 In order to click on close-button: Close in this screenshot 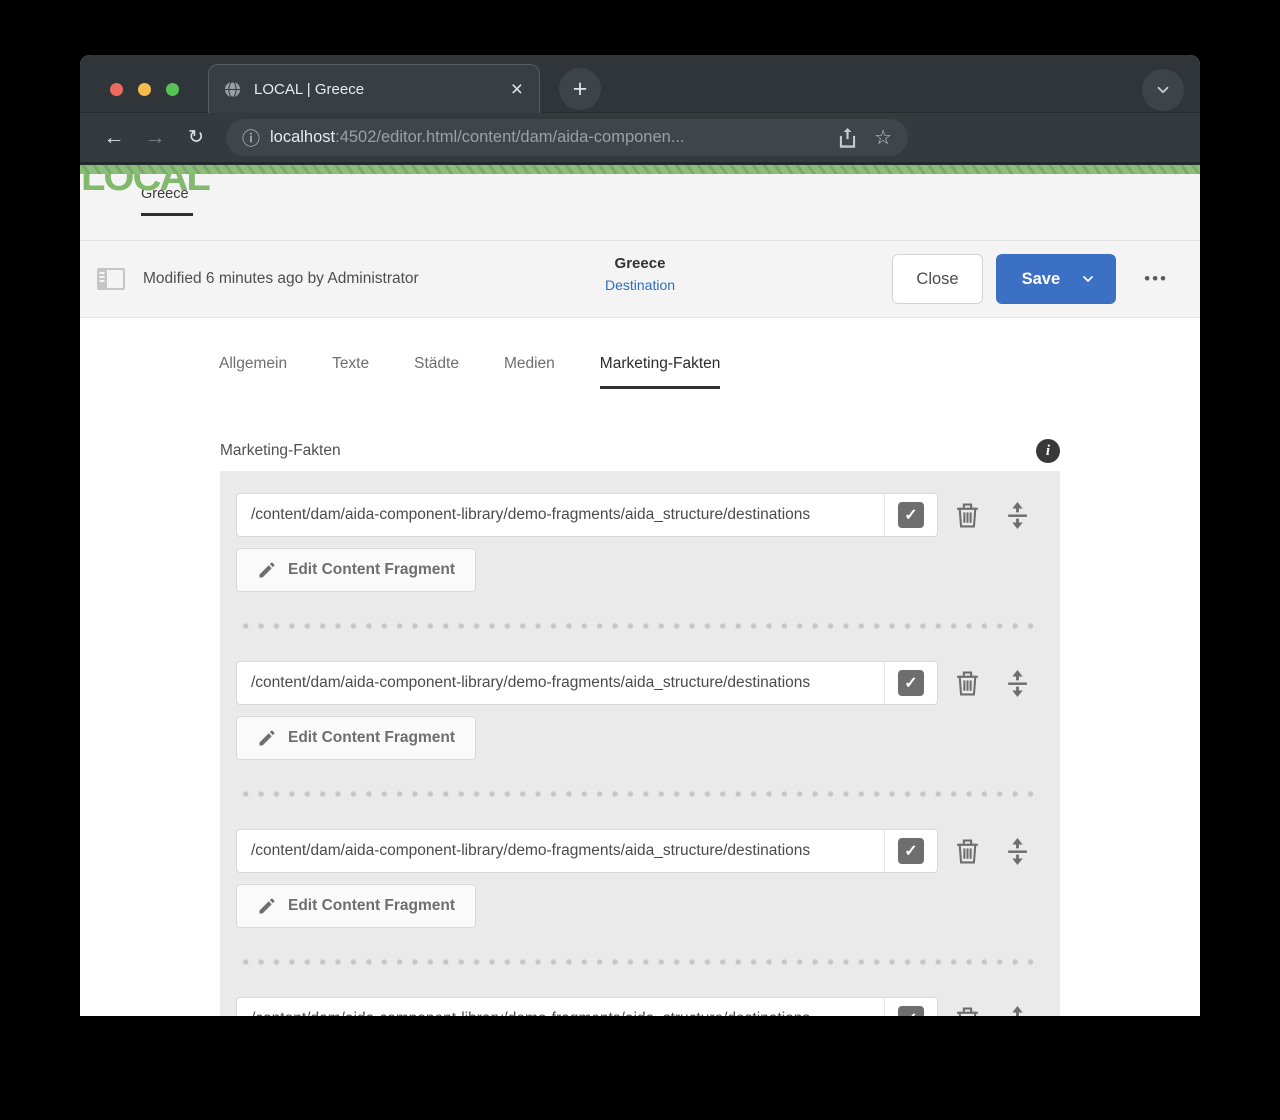, I will do `click(937, 279)`.